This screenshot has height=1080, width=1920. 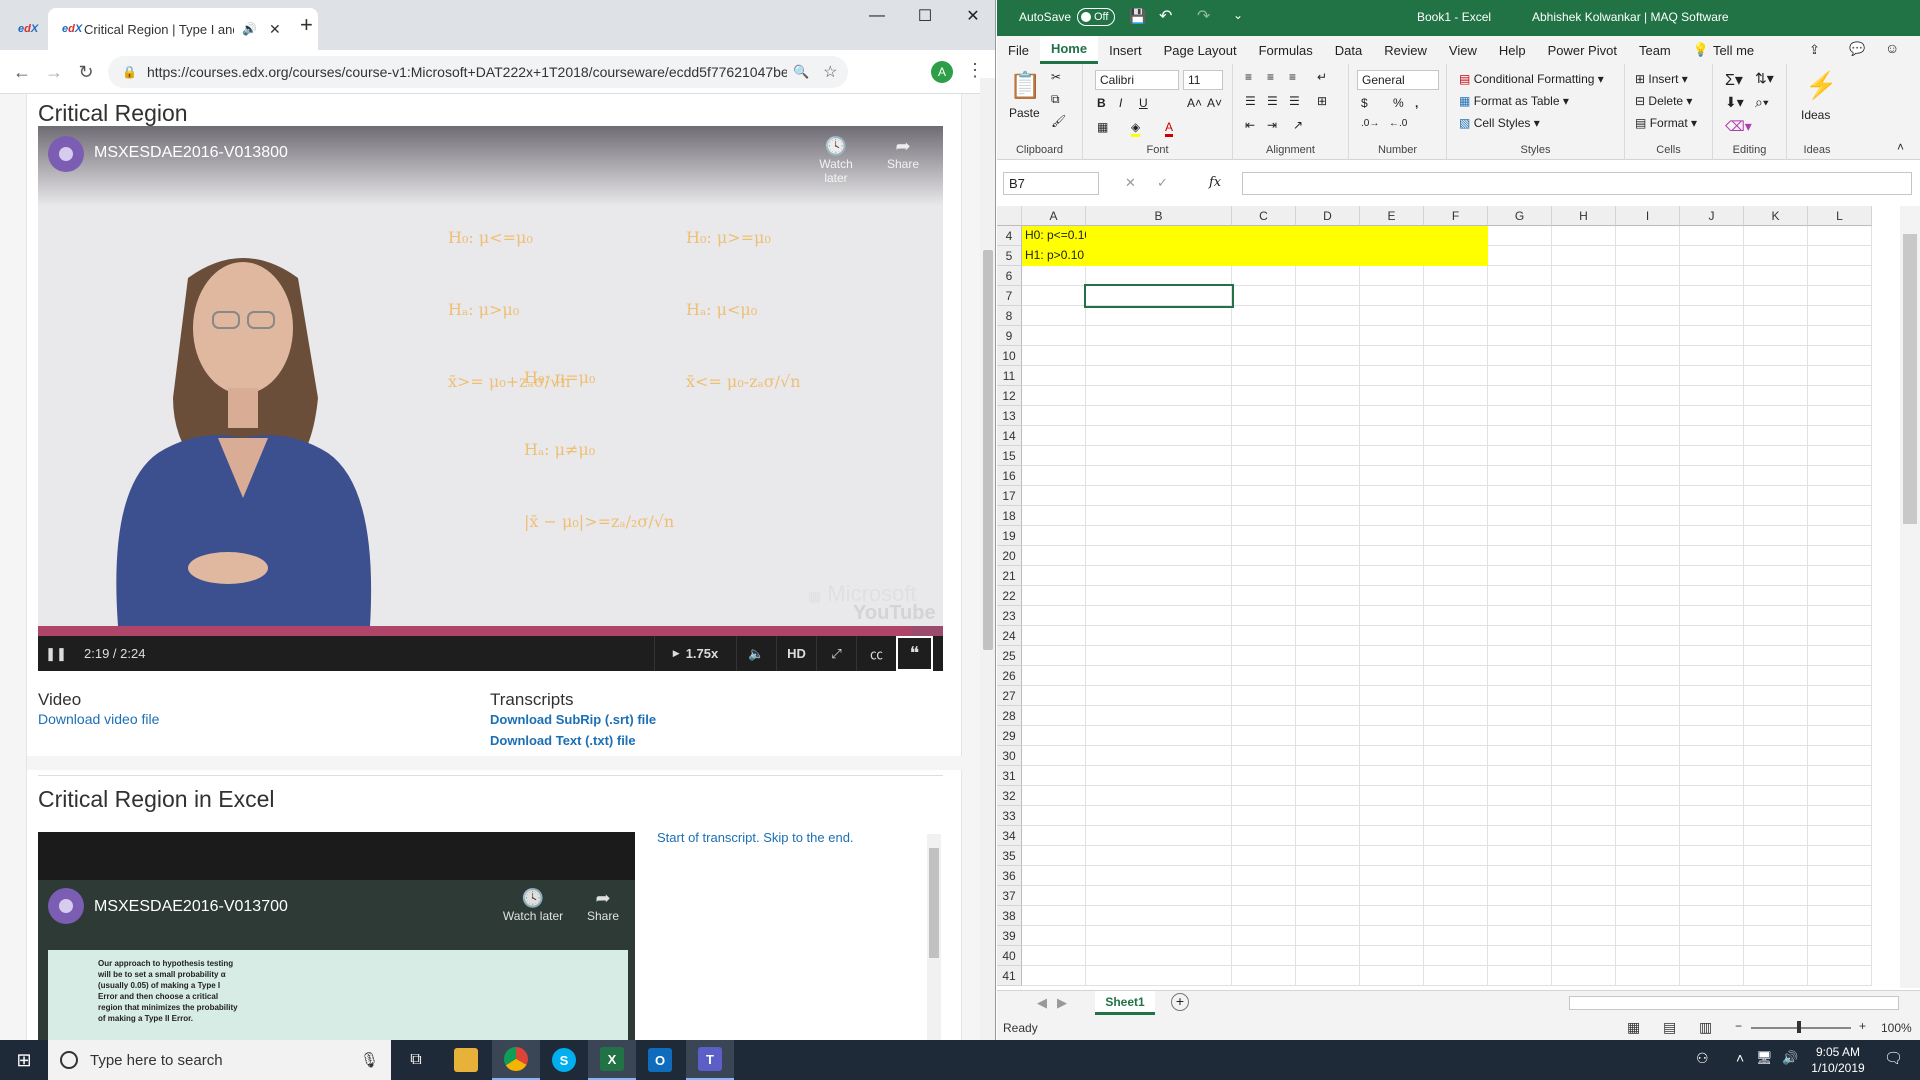 What do you see at coordinates (612, 1060) in the screenshot?
I see `excel-taskbar-icon: X` at bounding box center [612, 1060].